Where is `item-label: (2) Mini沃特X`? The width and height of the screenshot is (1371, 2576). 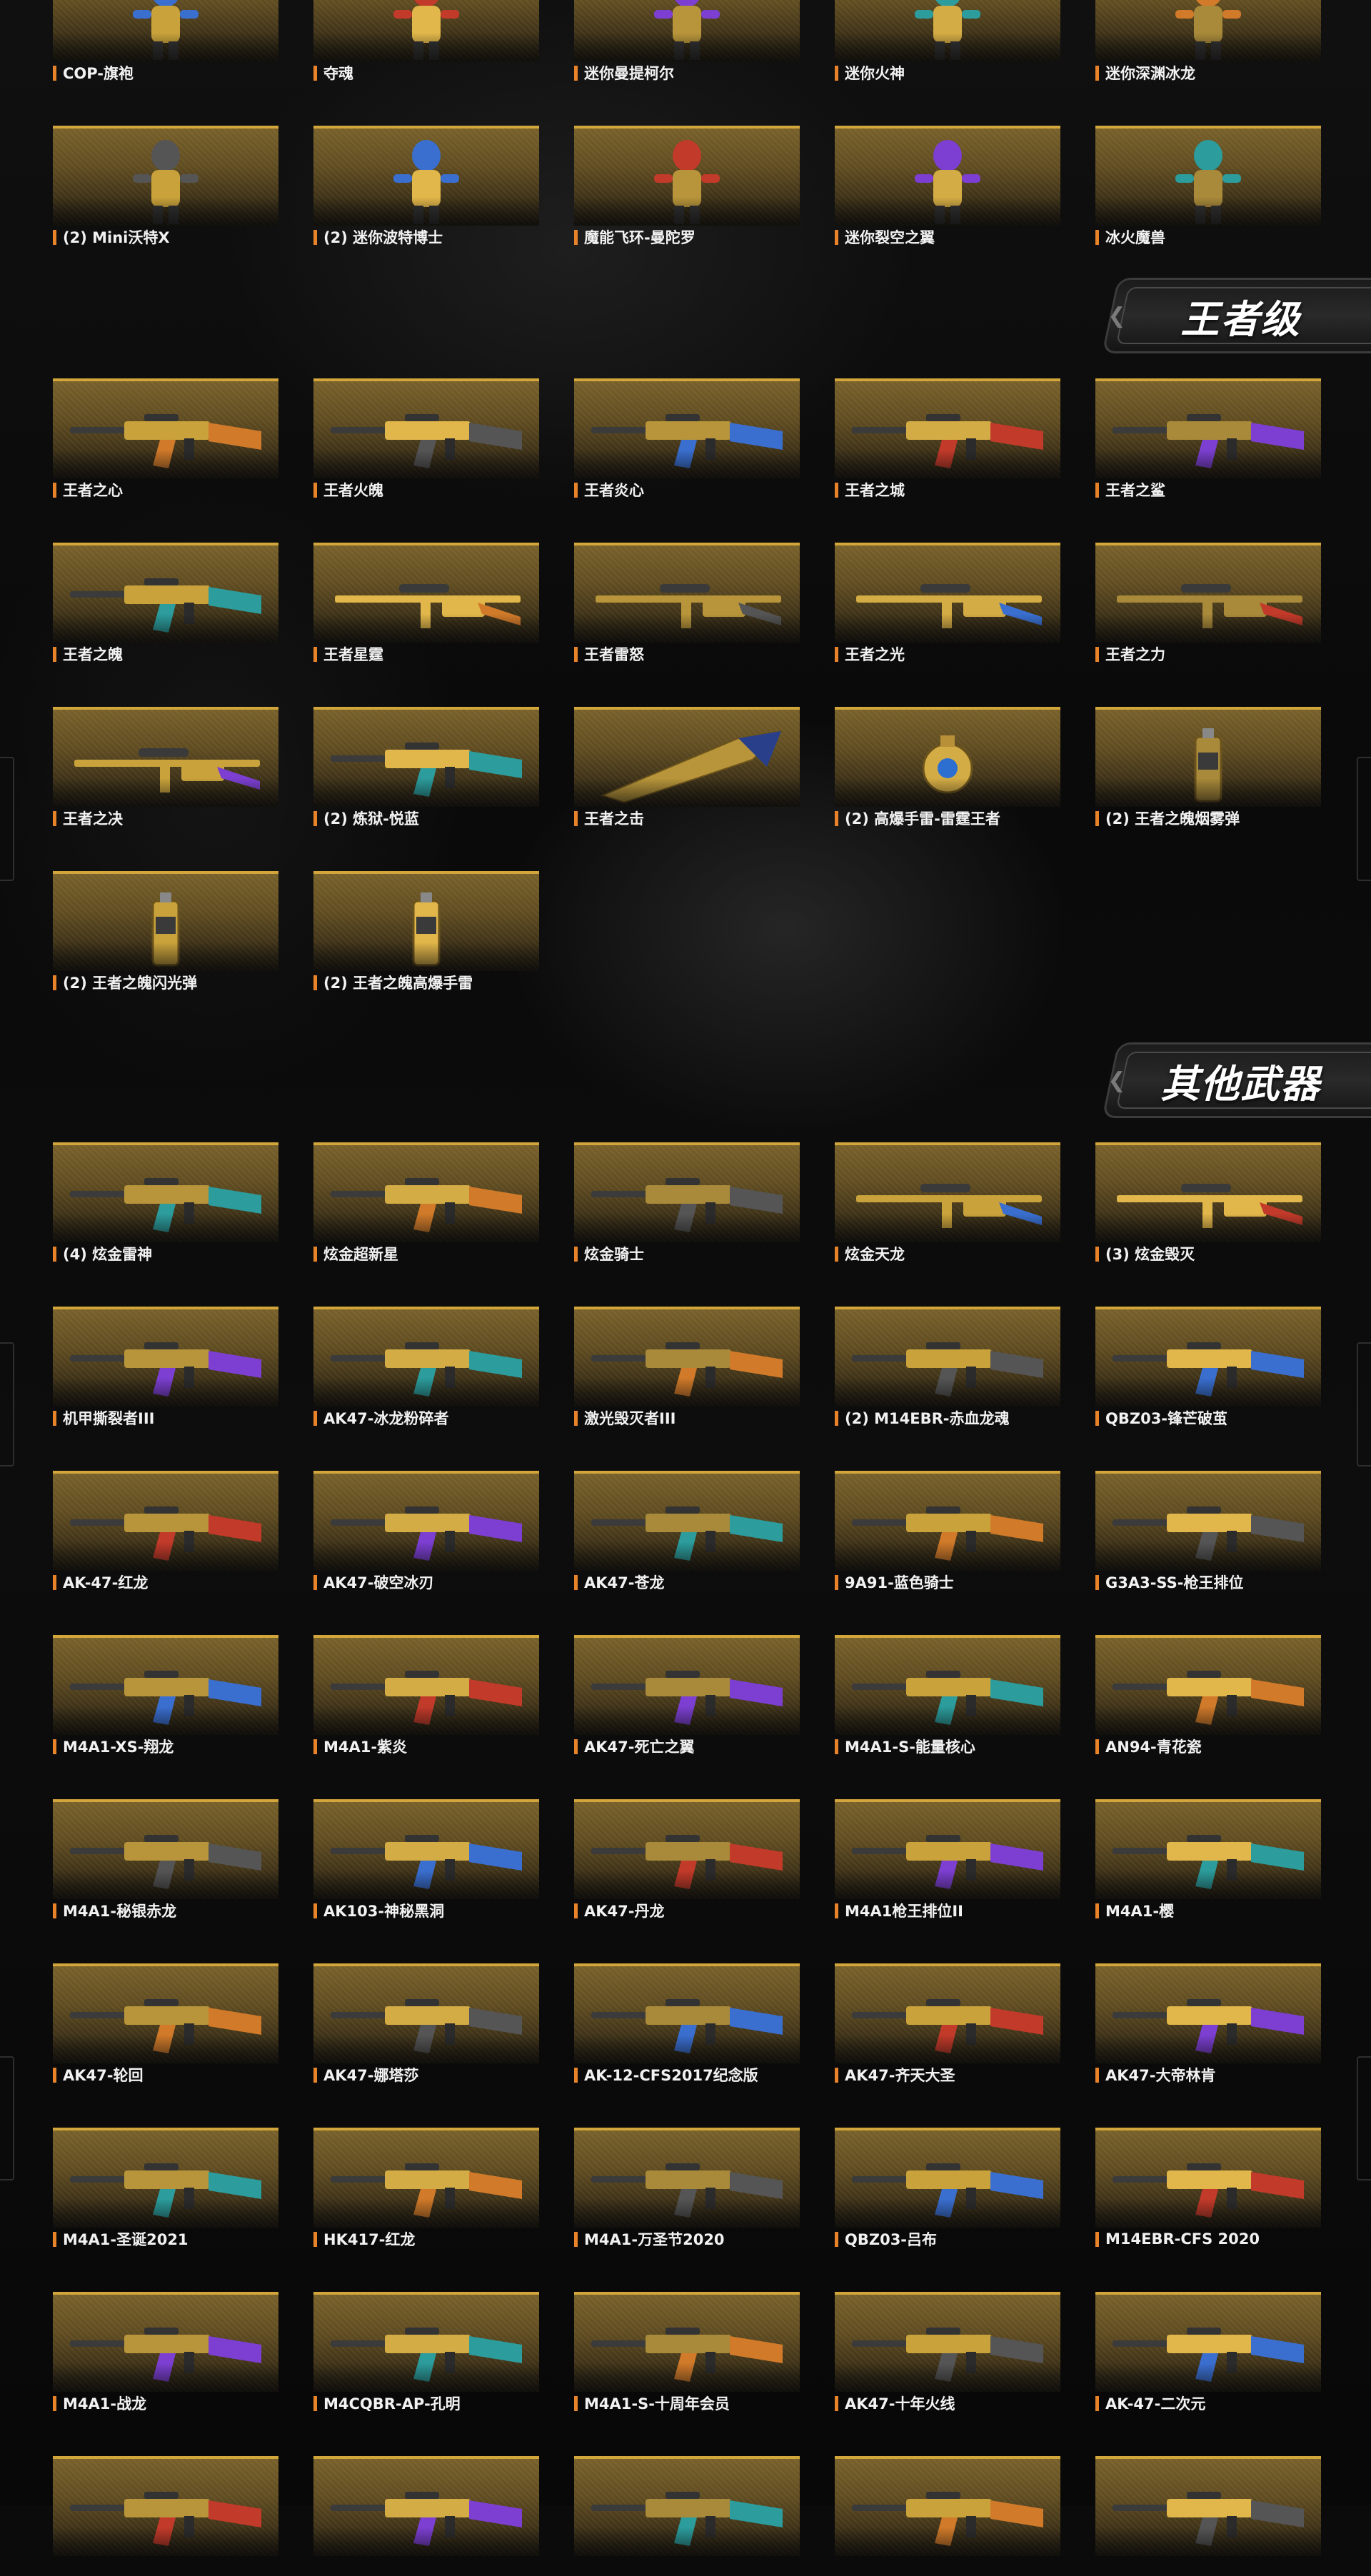
item-label: (2) Mini沃特X is located at coordinates (165, 237).